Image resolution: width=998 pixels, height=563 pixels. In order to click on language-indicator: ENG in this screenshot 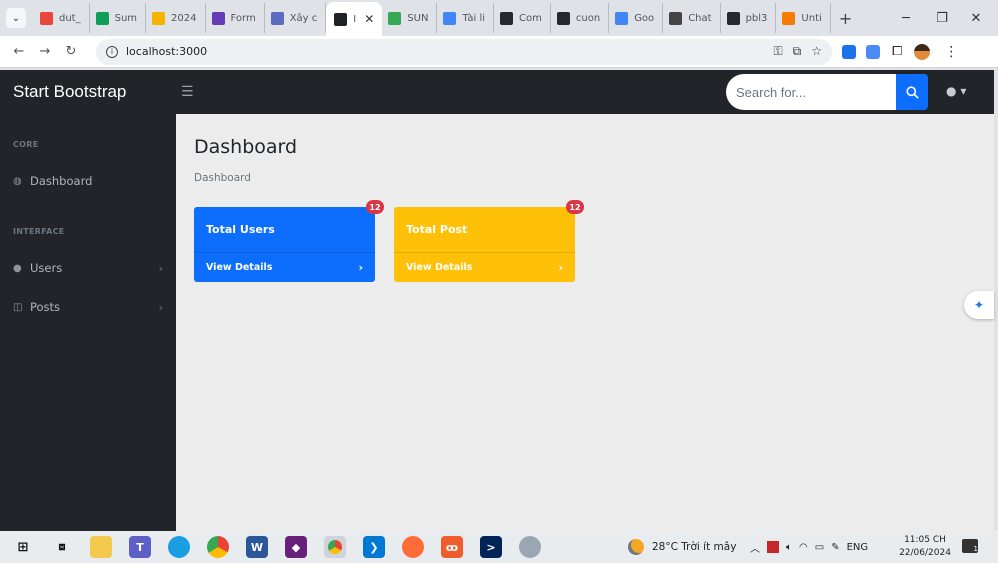, I will do `click(858, 547)`.